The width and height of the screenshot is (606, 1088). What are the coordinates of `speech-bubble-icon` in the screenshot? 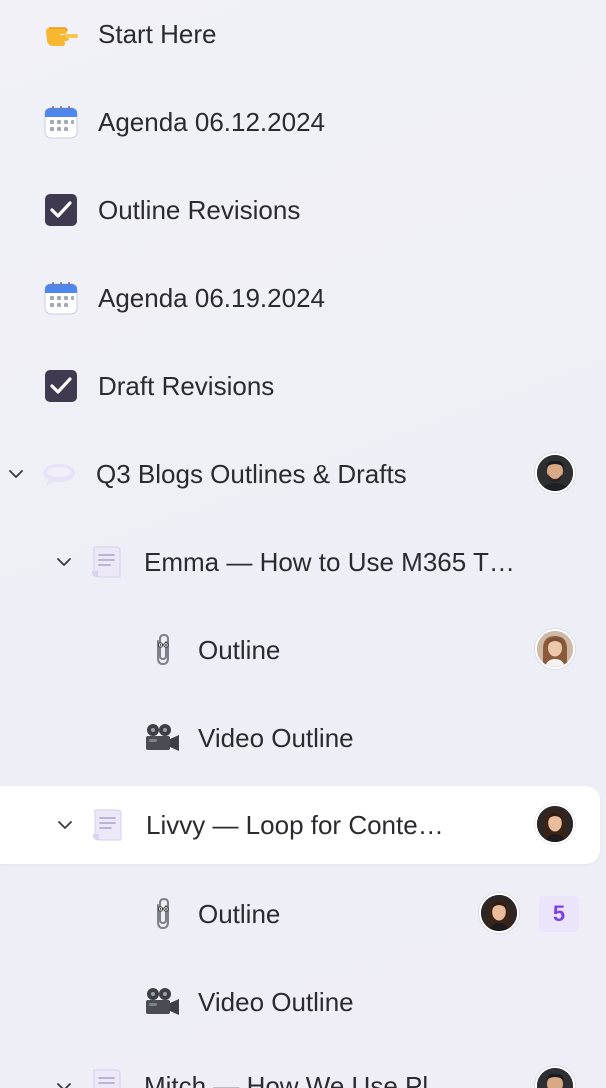 It's located at (59, 474).